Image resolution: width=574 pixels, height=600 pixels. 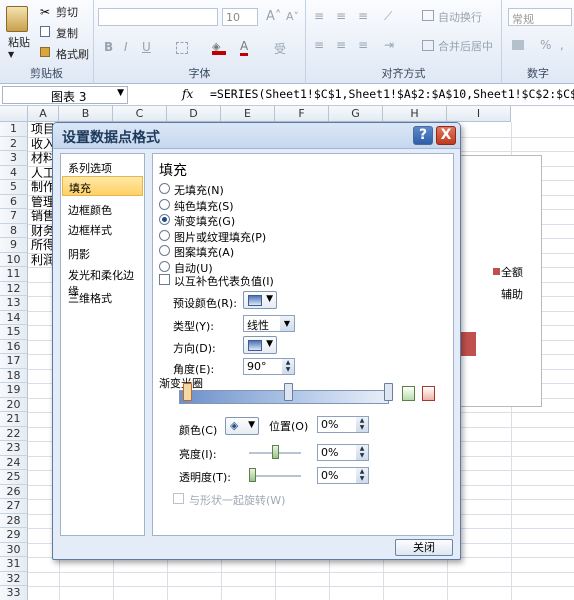 What do you see at coordinates (275, 476) in the screenshot?
I see `transparency-slider` at bounding box center [275, 476].